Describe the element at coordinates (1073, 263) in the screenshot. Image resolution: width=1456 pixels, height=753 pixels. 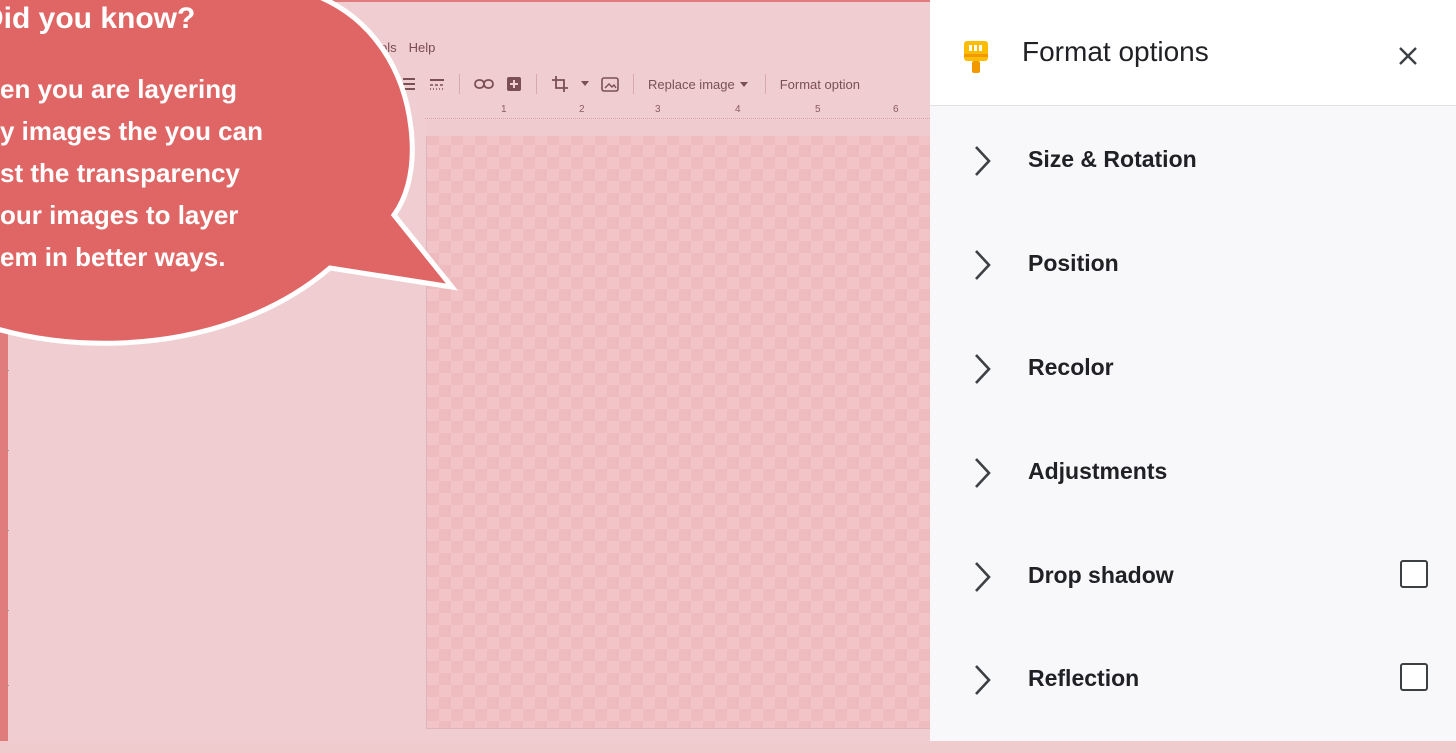
I see `section-label: Position` at that location.